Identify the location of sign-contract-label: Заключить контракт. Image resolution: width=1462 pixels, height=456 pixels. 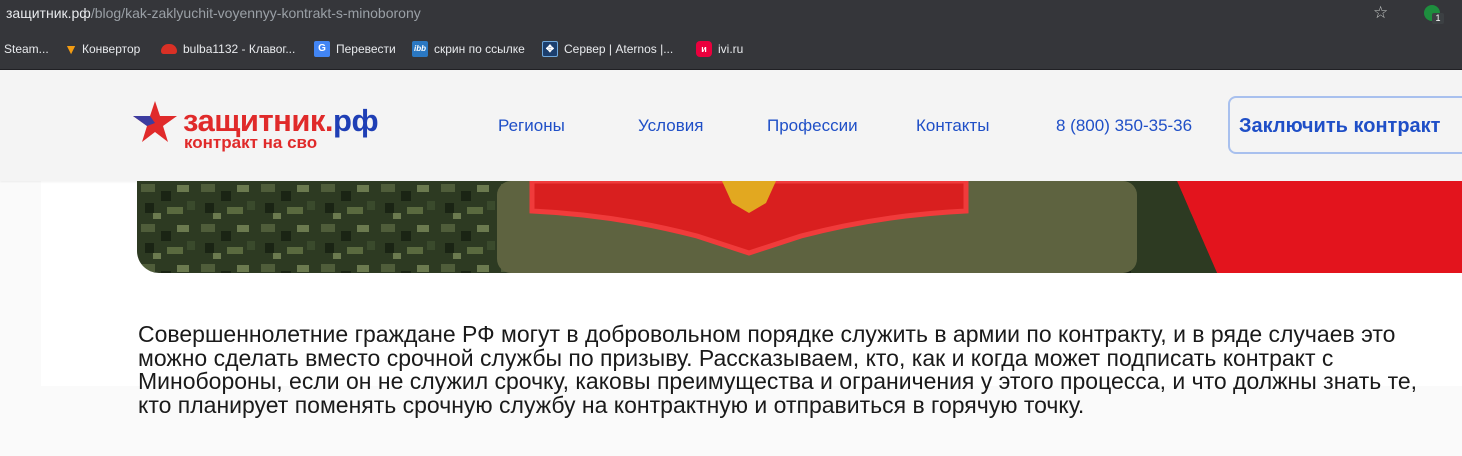
(1340, 126).